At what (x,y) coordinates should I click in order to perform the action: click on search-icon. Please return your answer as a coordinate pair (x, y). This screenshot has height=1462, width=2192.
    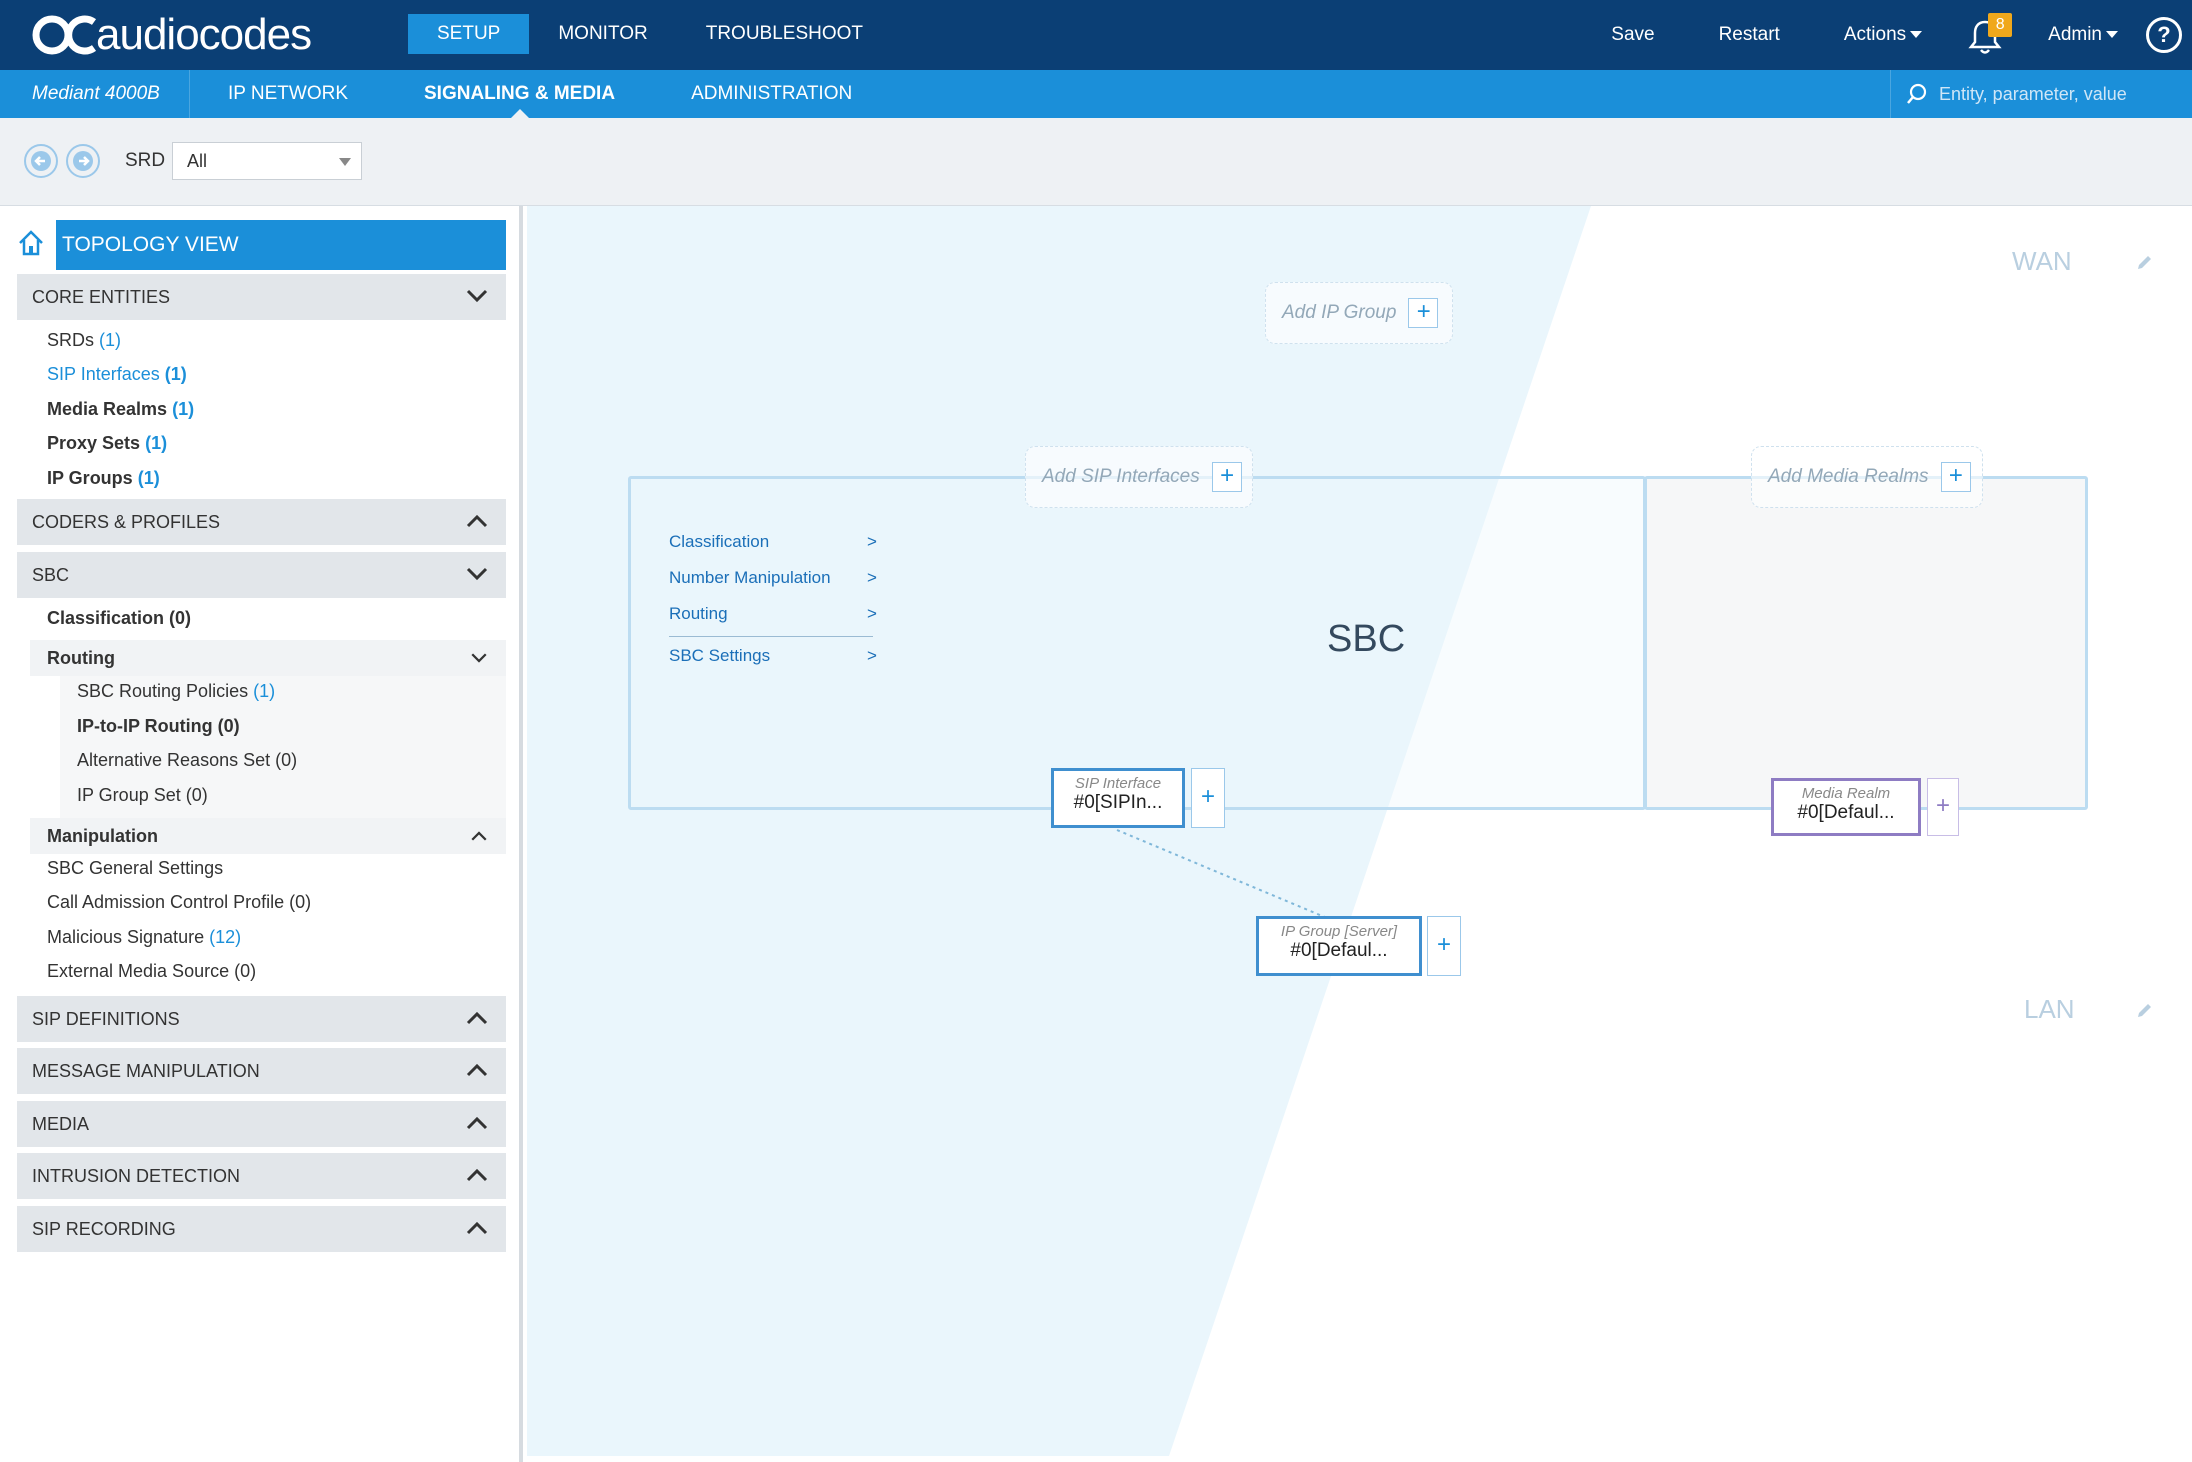
    Looking at the image, I should click on (1917, 94).